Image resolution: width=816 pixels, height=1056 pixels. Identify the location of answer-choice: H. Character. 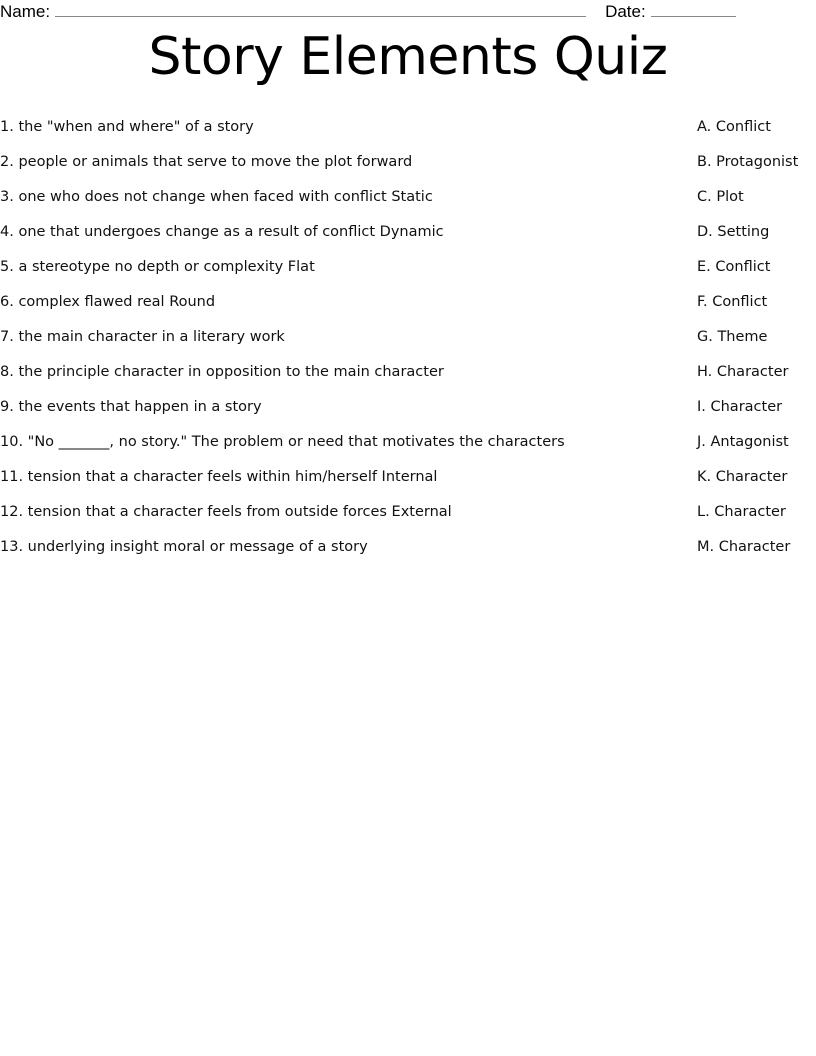
(743, 372).